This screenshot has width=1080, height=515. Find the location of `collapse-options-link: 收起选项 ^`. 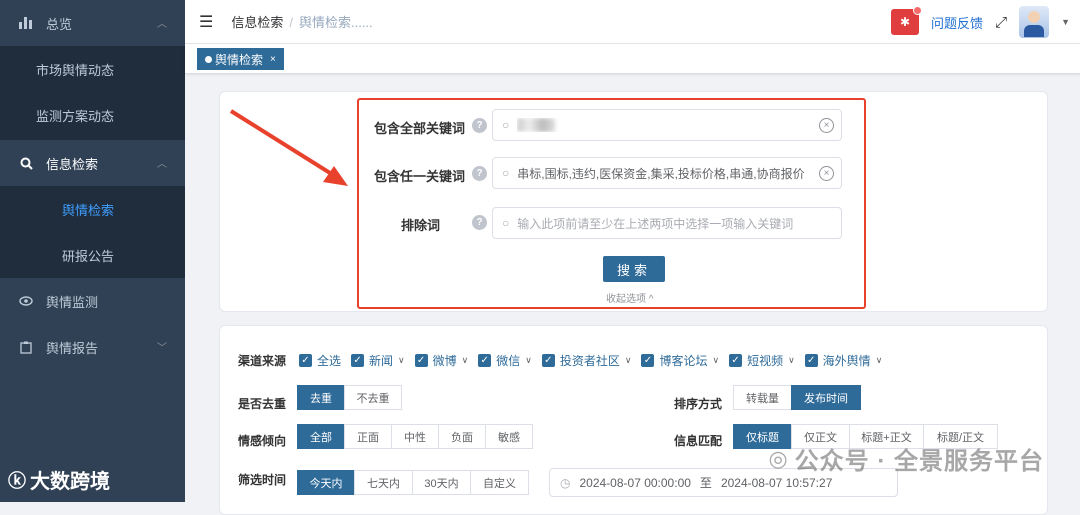

collapse-options-link: 收起选项 ^ is located at coordinates (629, 297).